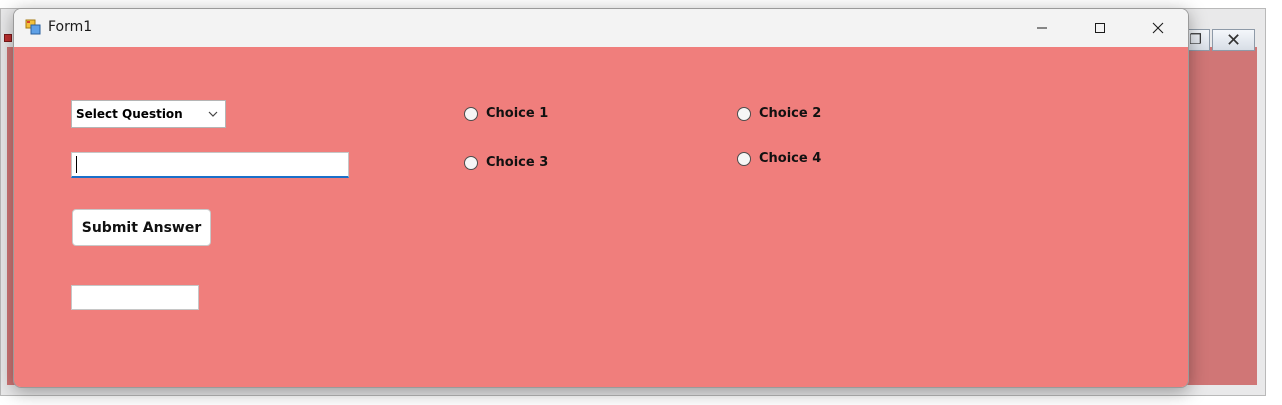 The width and height of the screenshot is (1282, 405). Describe the element at coordinates (33, 27) in the screenshot. I see `form-app-icon` at that location.